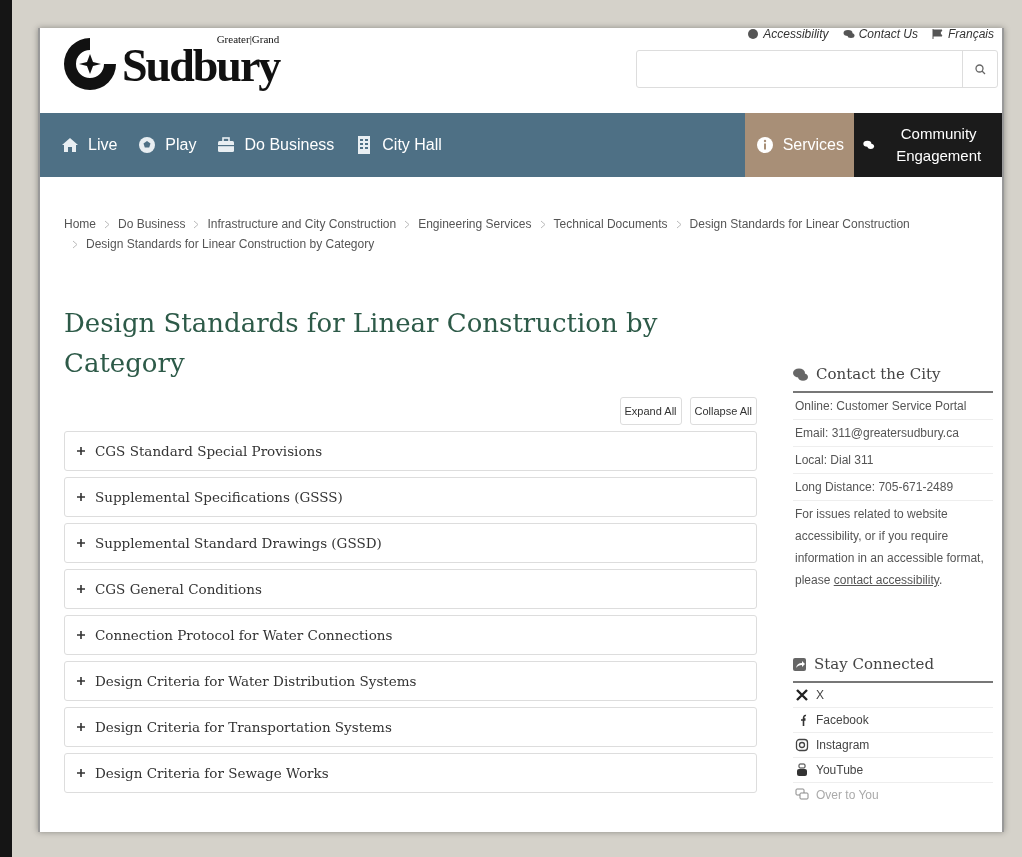  I want to click on breadcrumb-link: Infrastructure and City Construction, so click(302, 224).